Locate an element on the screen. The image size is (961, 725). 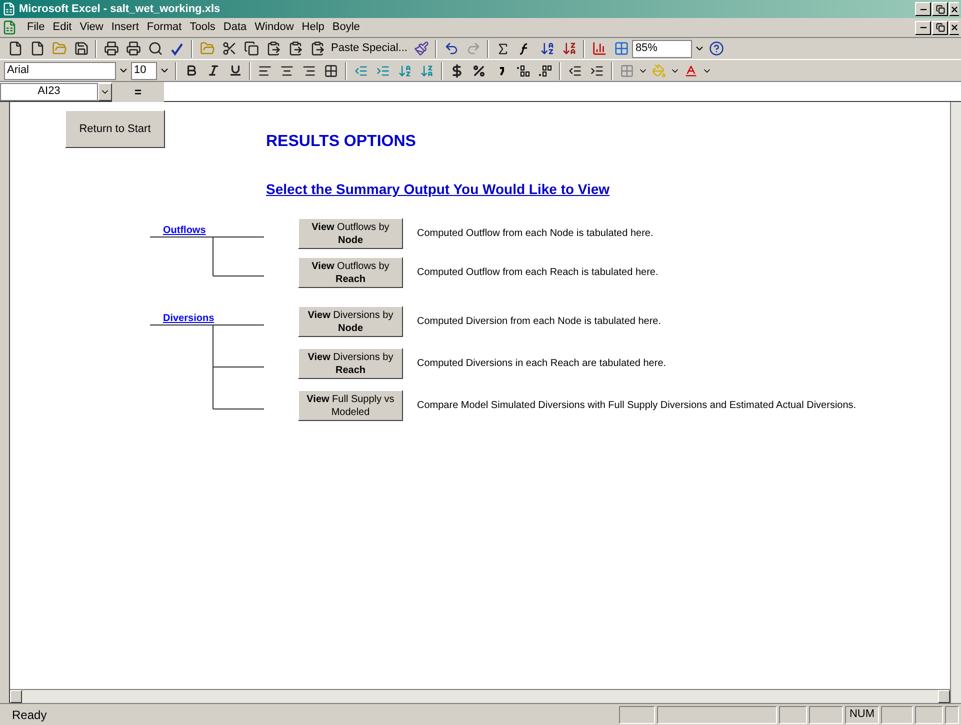
name-box-dropdown is located at coordinates (105, 91).